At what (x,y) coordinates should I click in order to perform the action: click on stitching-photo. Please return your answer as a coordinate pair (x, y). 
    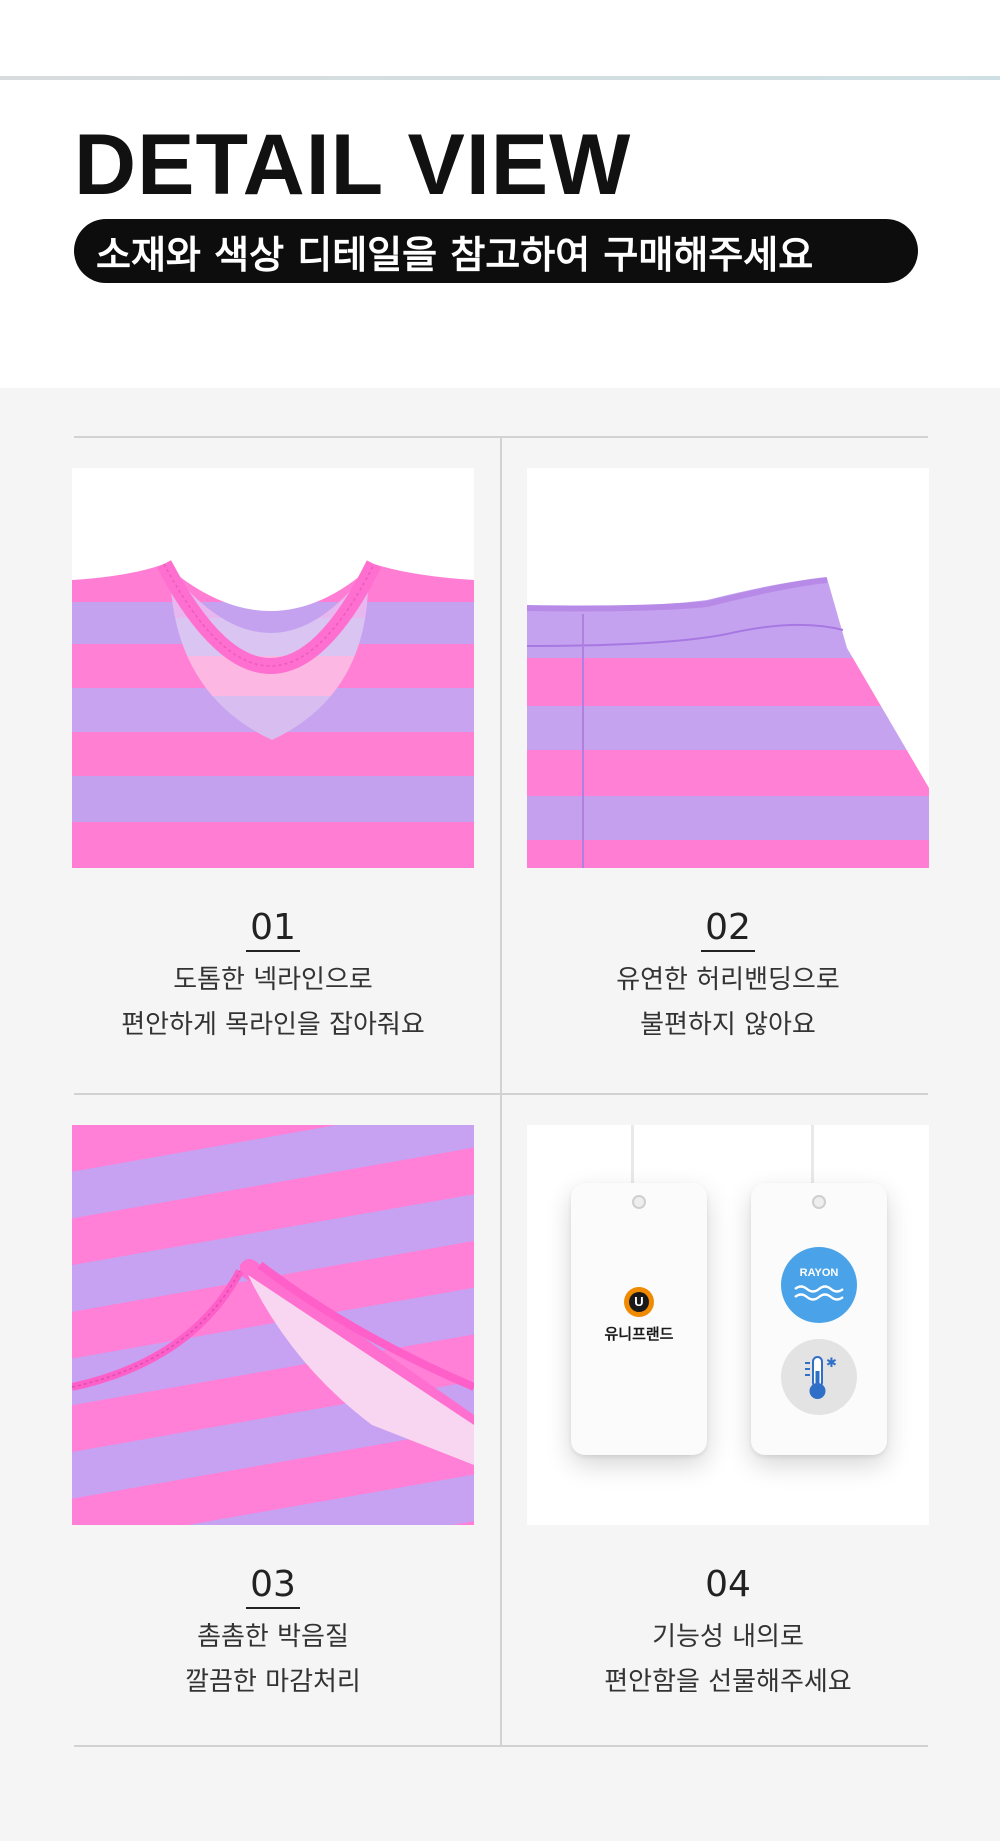
    Looking at the image, I should click on (273, 1325).